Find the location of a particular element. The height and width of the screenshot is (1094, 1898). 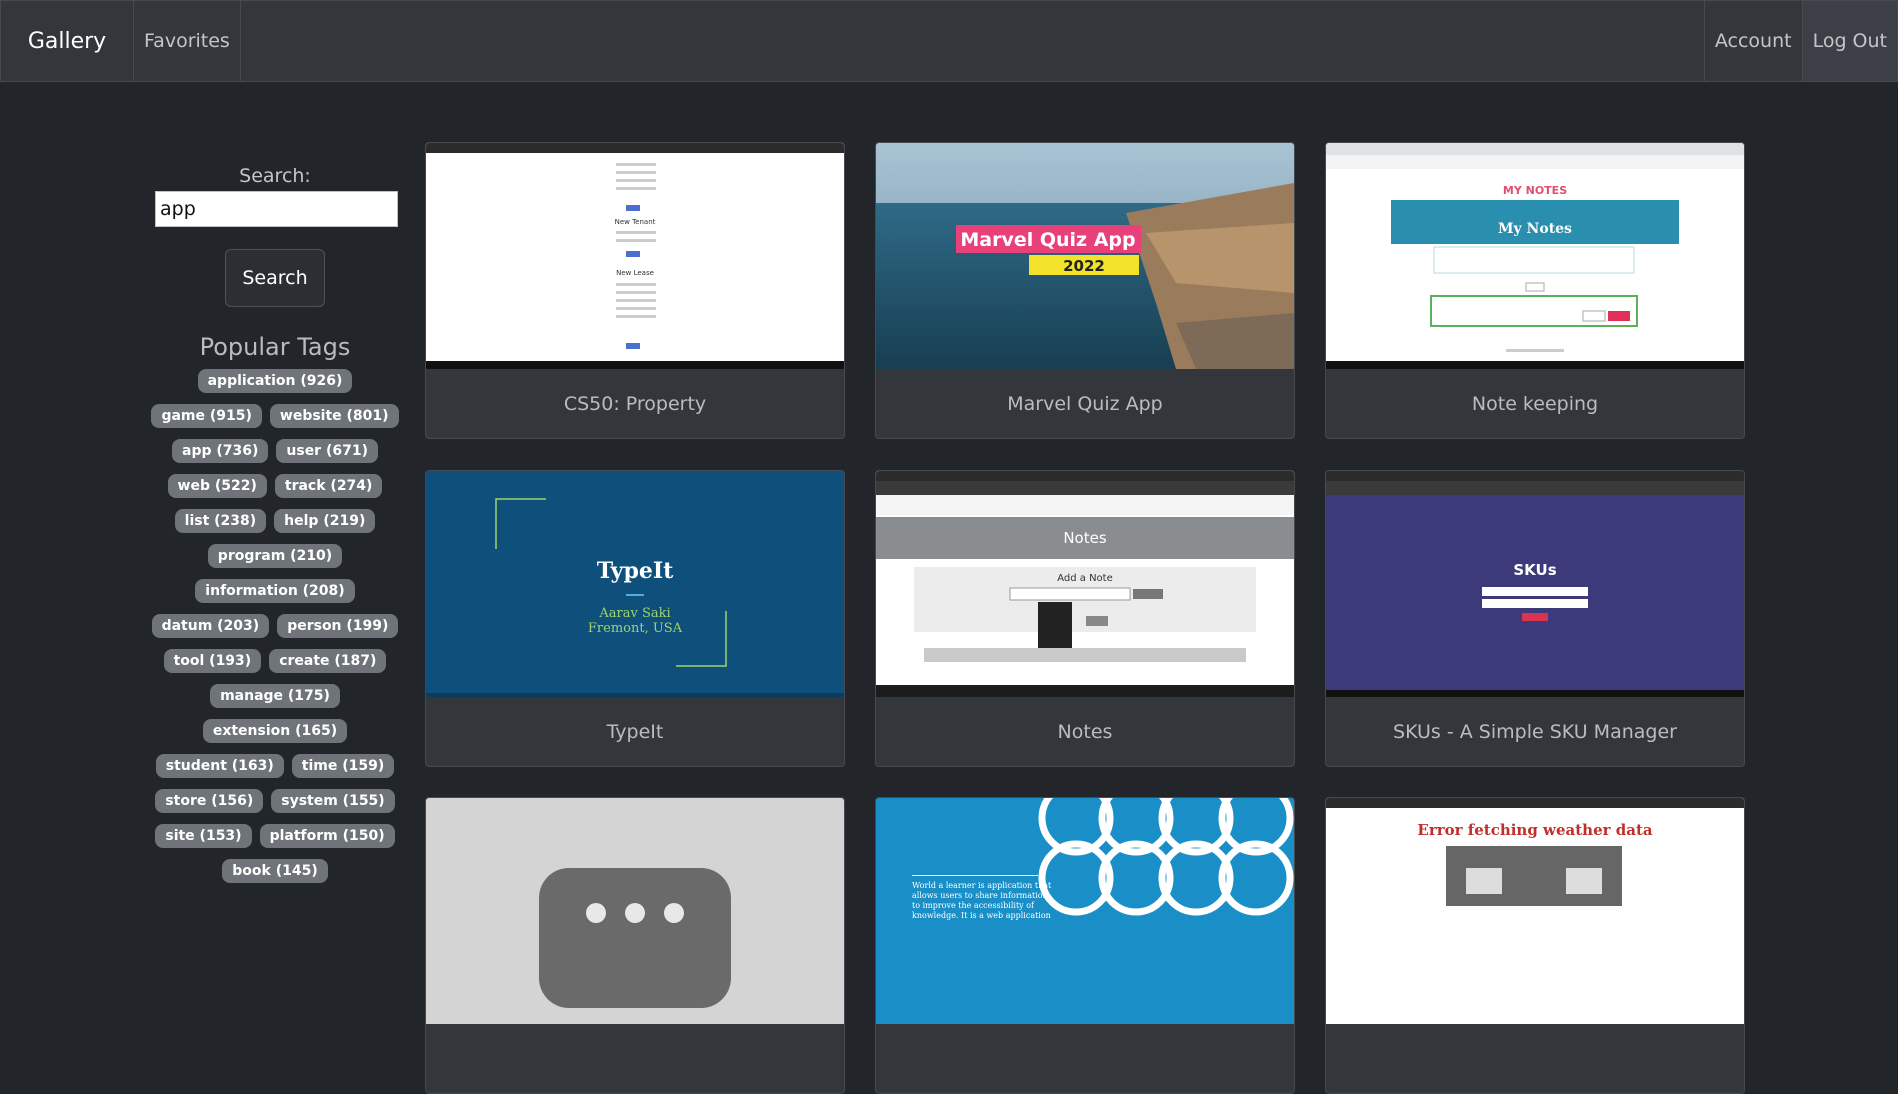

account-link: Account is located at coordinates (1752, 41).